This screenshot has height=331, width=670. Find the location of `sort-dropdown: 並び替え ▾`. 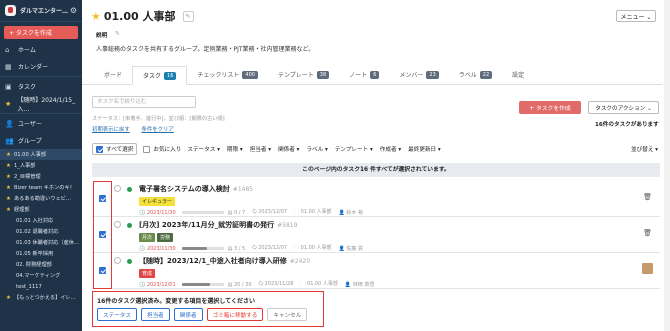

sort-dropdown: 並び替え ▾ is located at coordinates (644, 149).